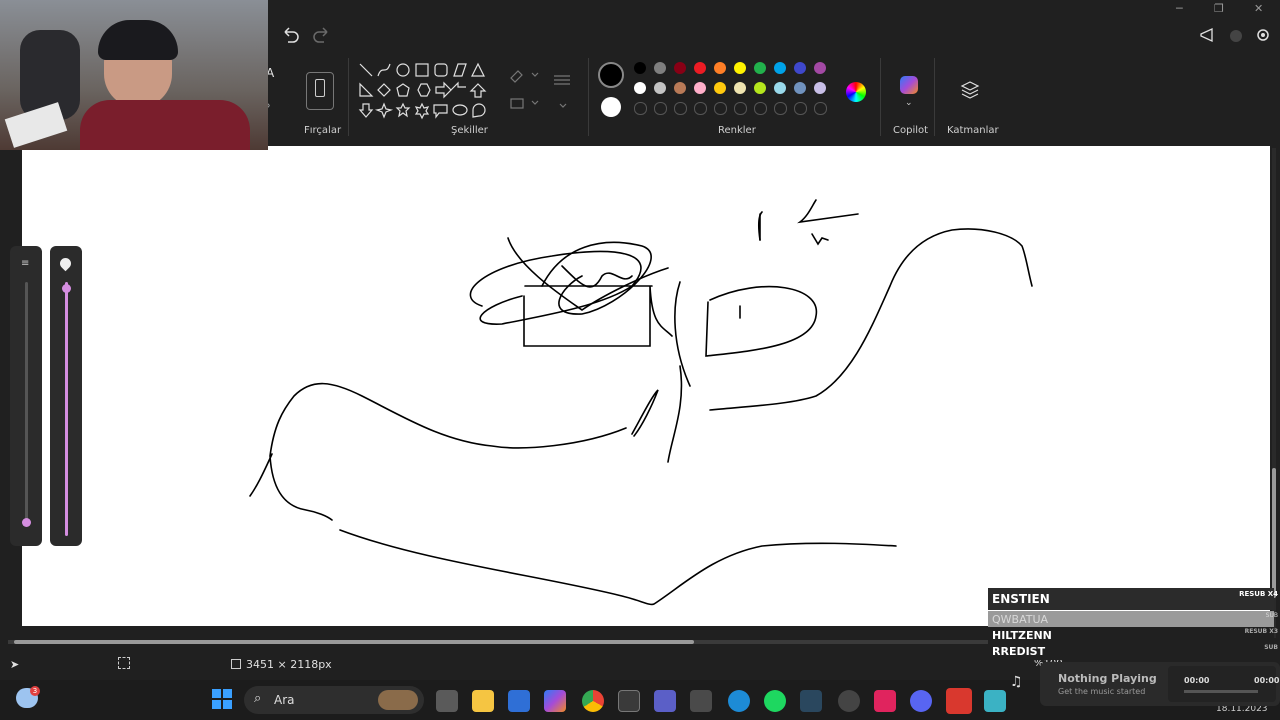  What do you see at coordinates (611, 107) in the screenshot?
I see `secondary-color-swatch` at bounding box center [611, 107].